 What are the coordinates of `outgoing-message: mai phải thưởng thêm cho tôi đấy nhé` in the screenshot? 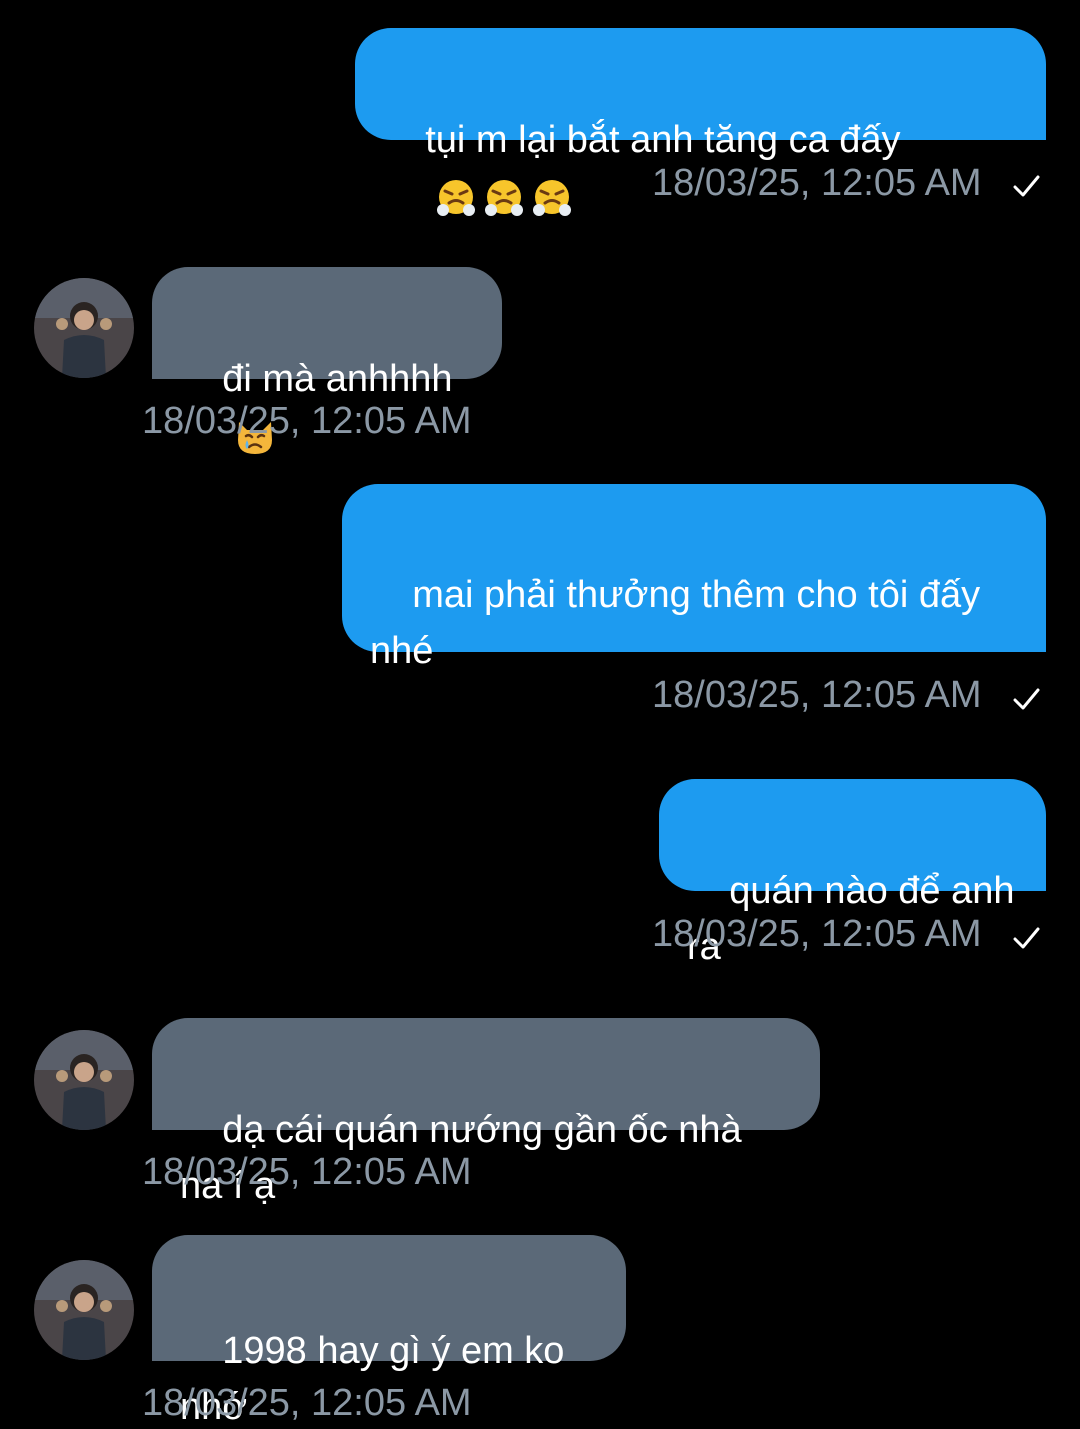 It's located at (694, 578).